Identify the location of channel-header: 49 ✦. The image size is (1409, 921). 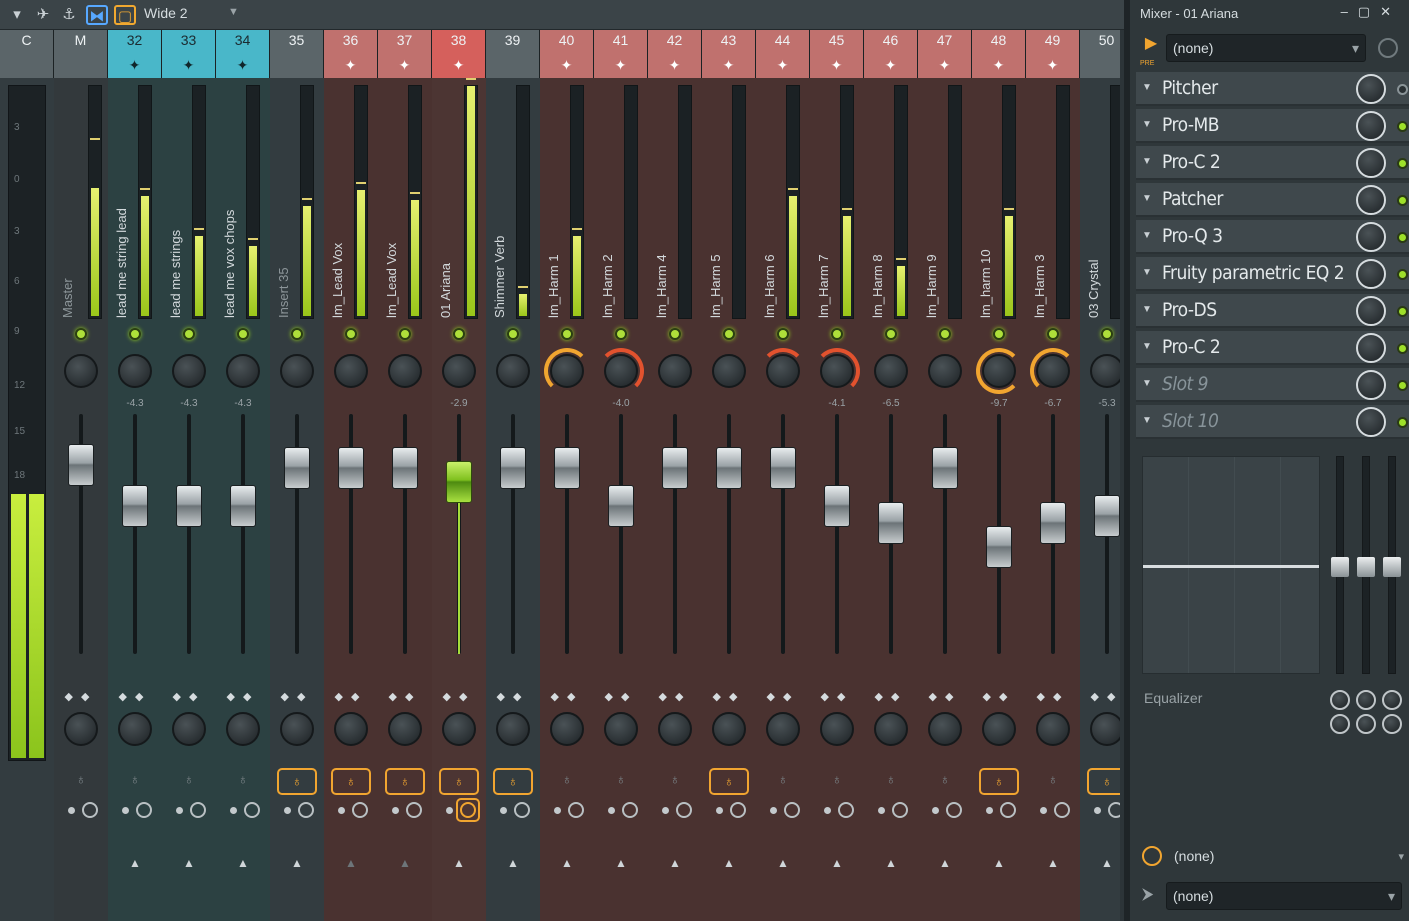
(1053, 54).